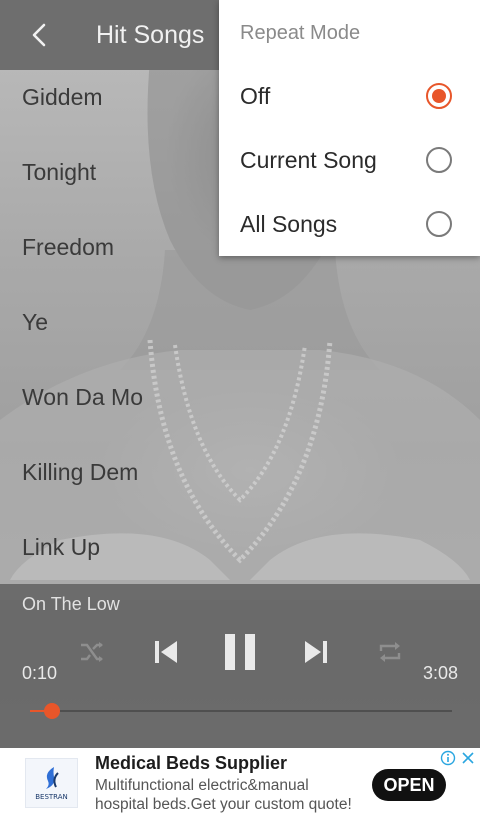 The image size is (480, 815). Describe the element at coordinates (308, 159) in the screenshot. I see `option-label: Current Song` at that location.